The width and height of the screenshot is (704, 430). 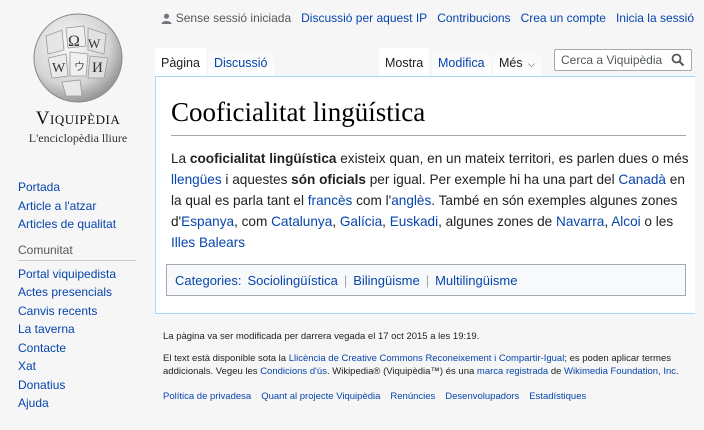 I want to click on login-link: Inicia la sessió, so click(x=655, y=18).